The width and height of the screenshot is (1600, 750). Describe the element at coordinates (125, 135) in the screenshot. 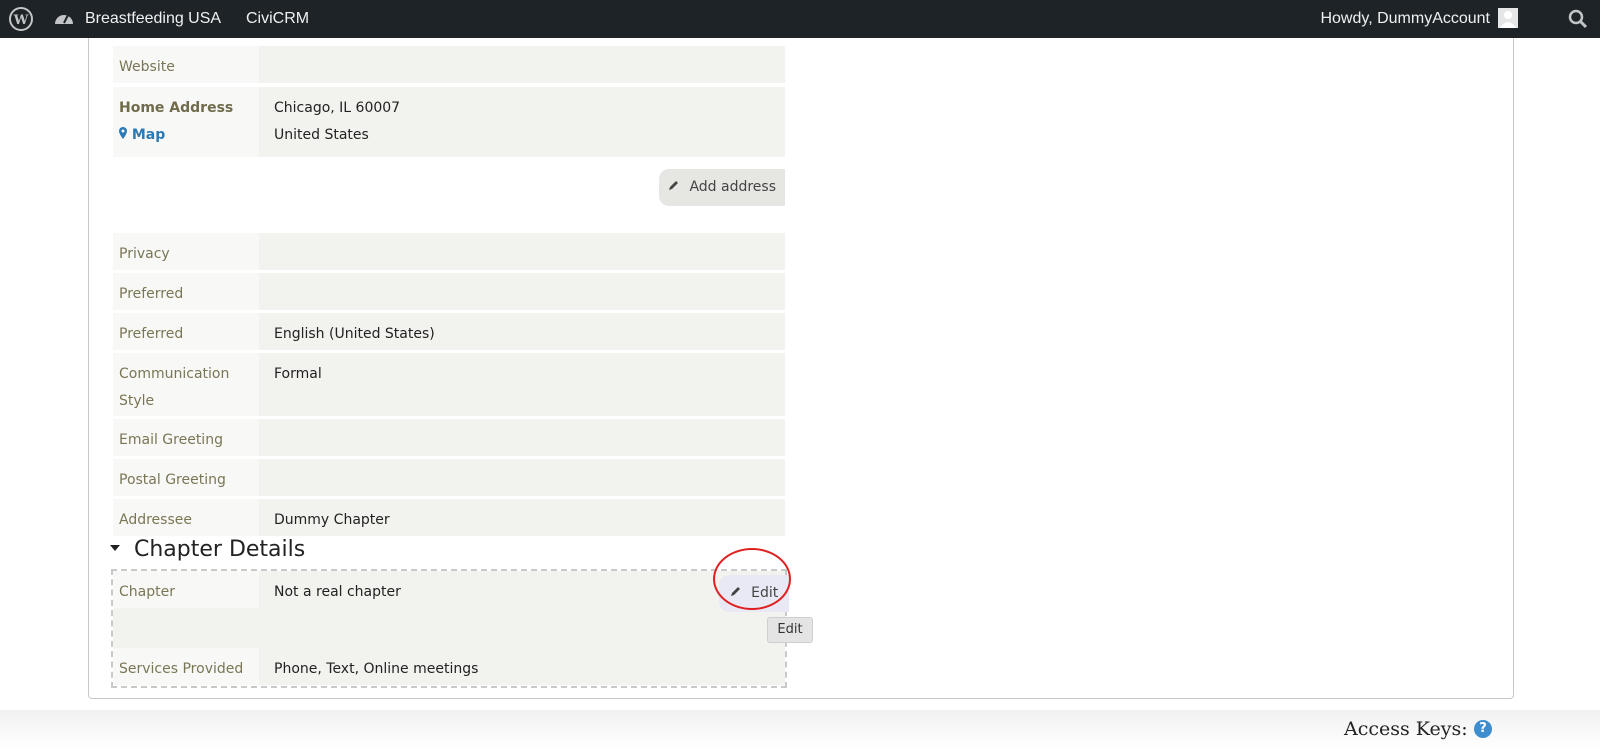

I see `map-marker-icon` at that location.